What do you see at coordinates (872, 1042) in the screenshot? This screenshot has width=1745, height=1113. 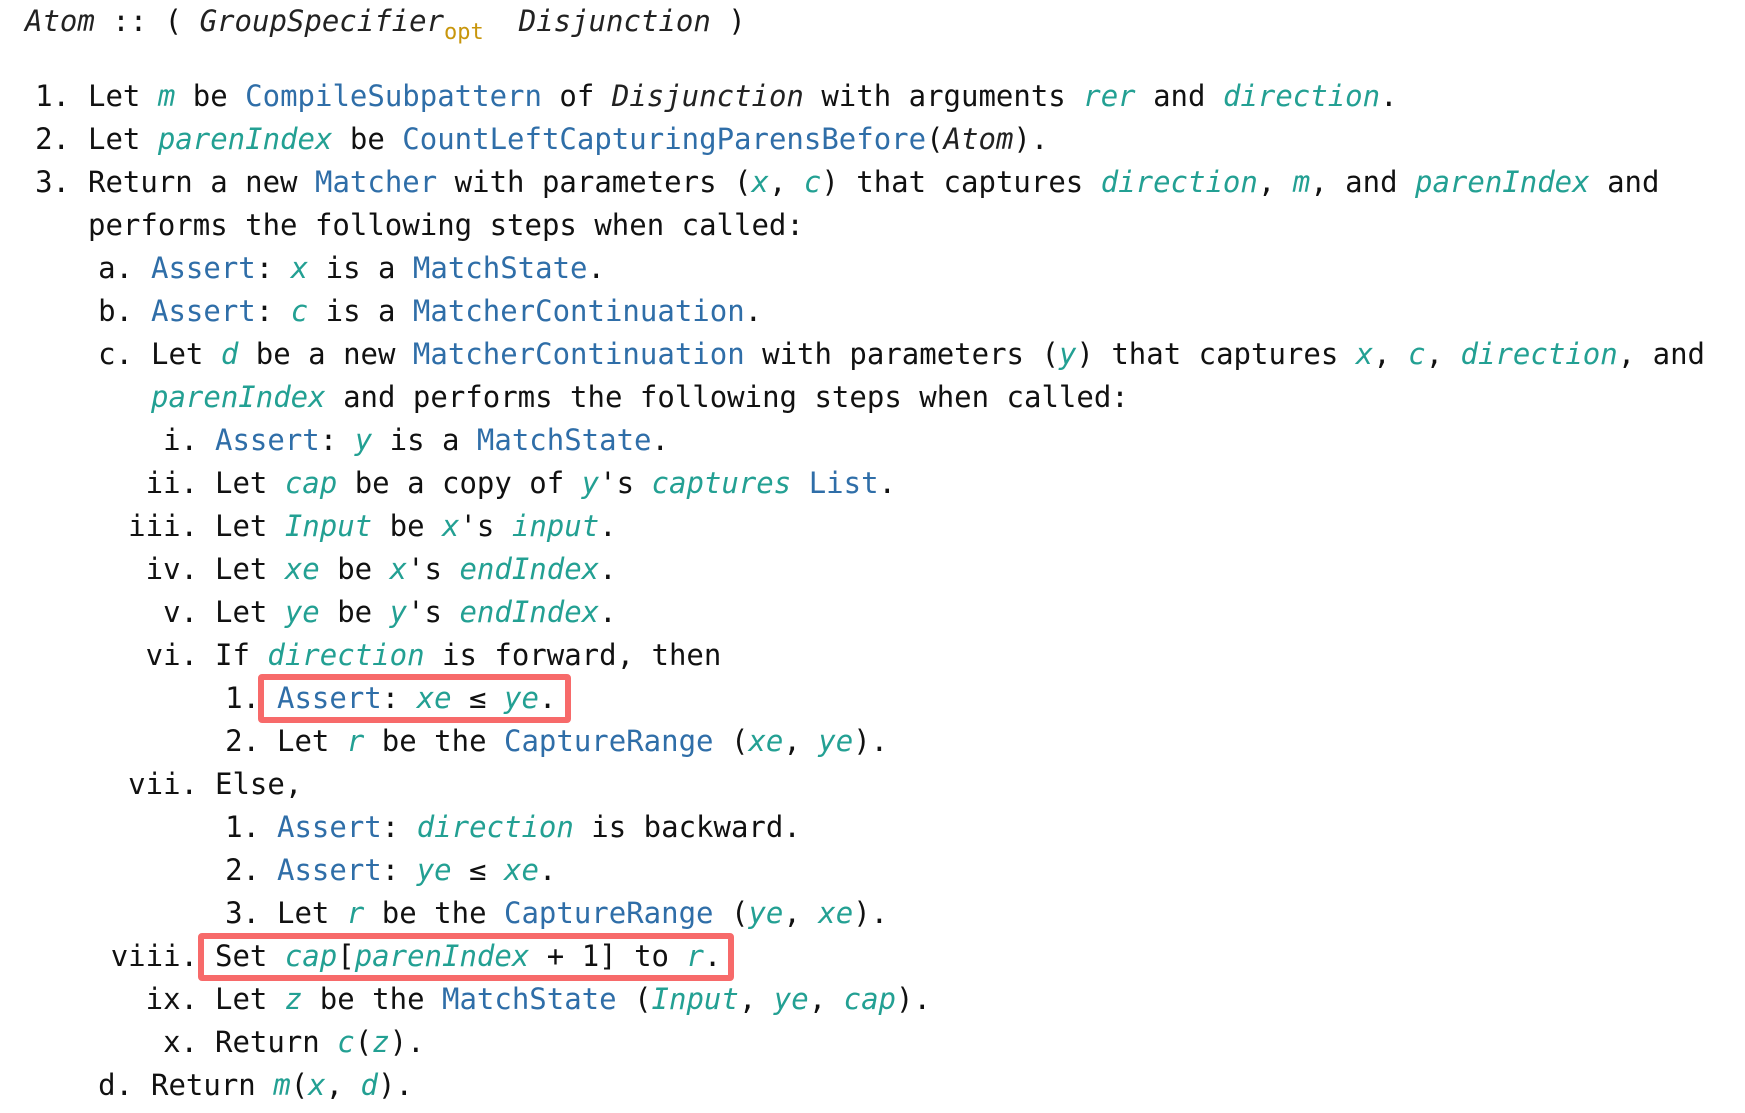 I see `algorithm-step: x. Return c(z).` at bounding box center [872, 1042].